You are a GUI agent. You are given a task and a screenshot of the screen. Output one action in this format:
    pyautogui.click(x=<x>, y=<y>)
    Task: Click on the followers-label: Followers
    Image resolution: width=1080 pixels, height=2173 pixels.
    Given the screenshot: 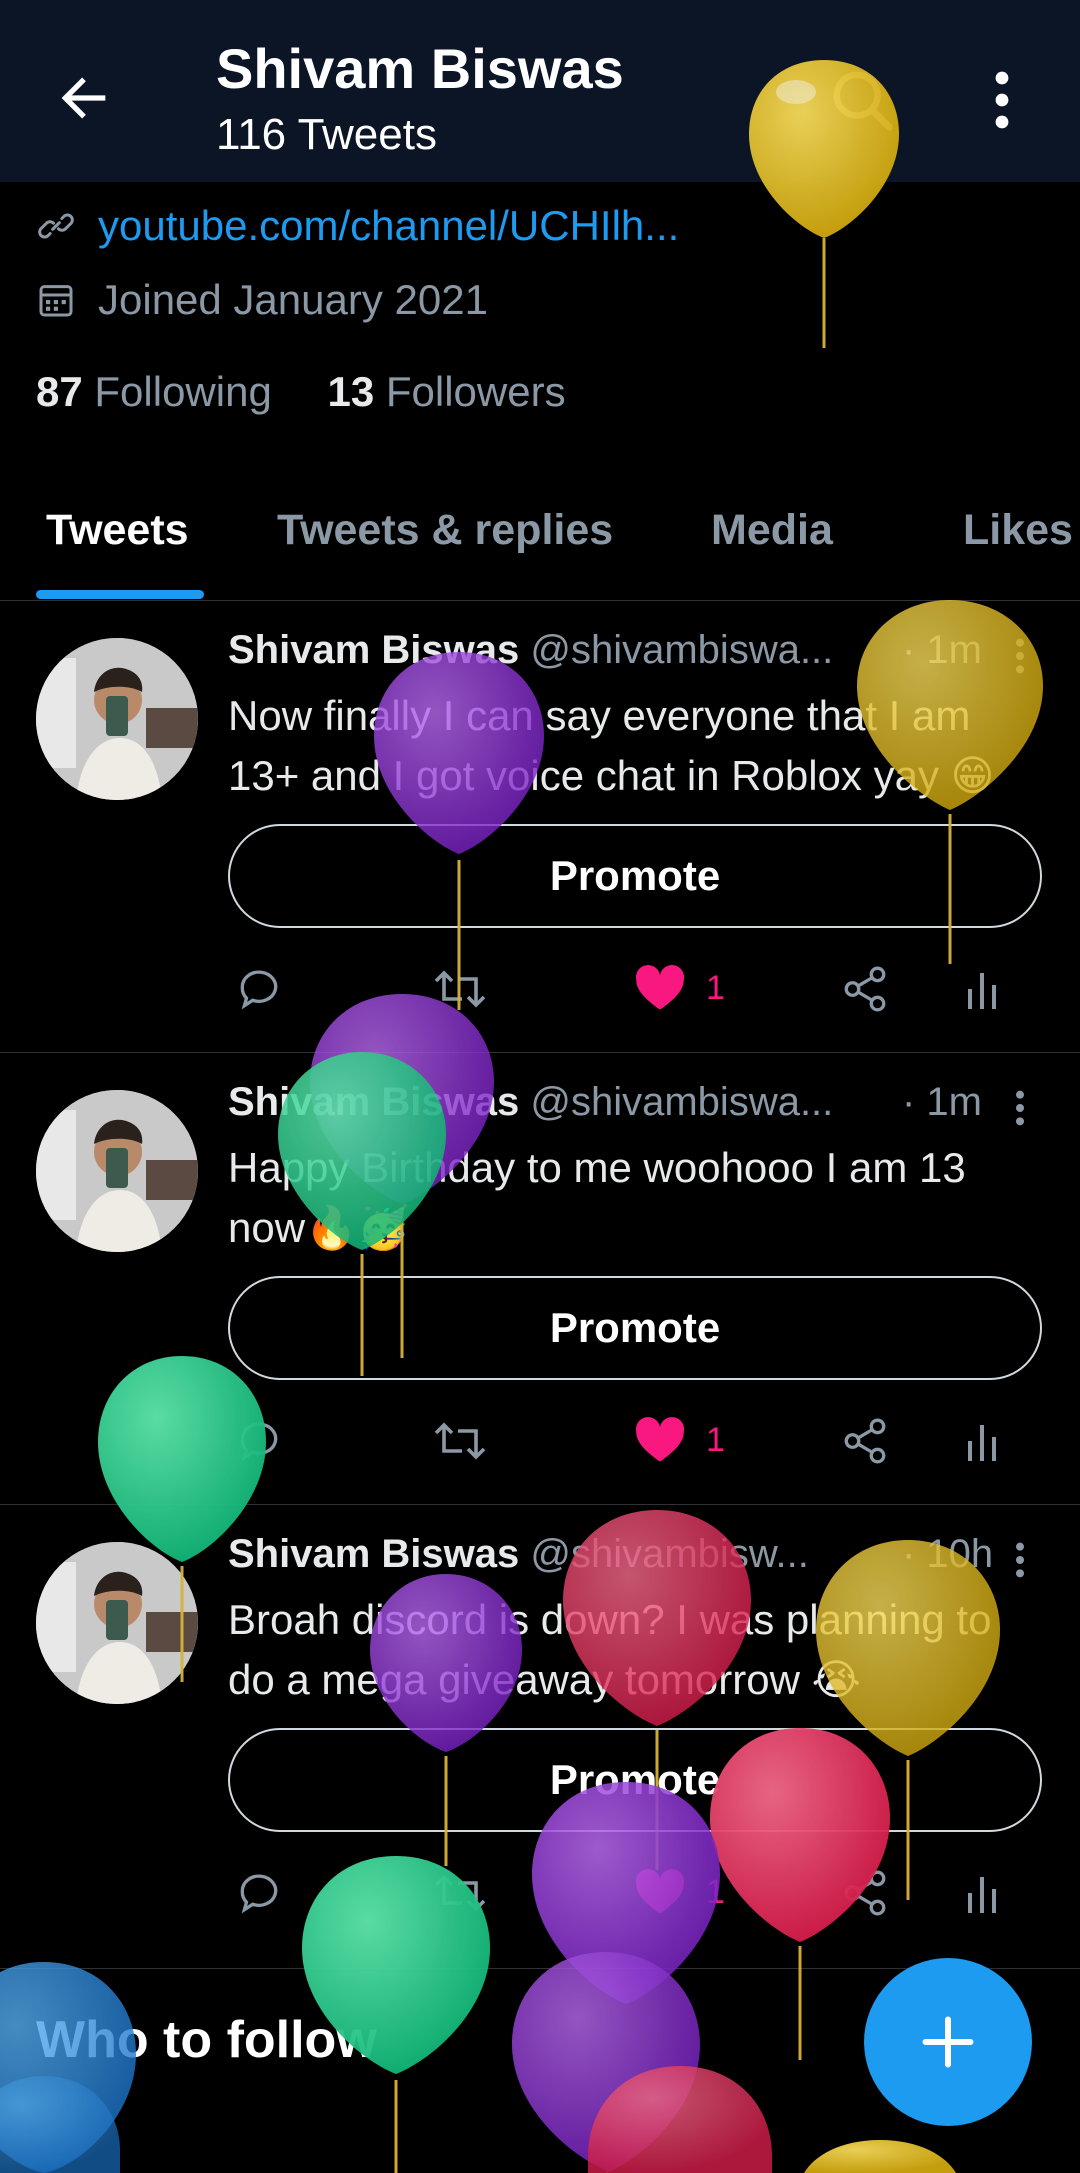 What is the action you would take?
    pyautogui.click(x=475, y=391)
    